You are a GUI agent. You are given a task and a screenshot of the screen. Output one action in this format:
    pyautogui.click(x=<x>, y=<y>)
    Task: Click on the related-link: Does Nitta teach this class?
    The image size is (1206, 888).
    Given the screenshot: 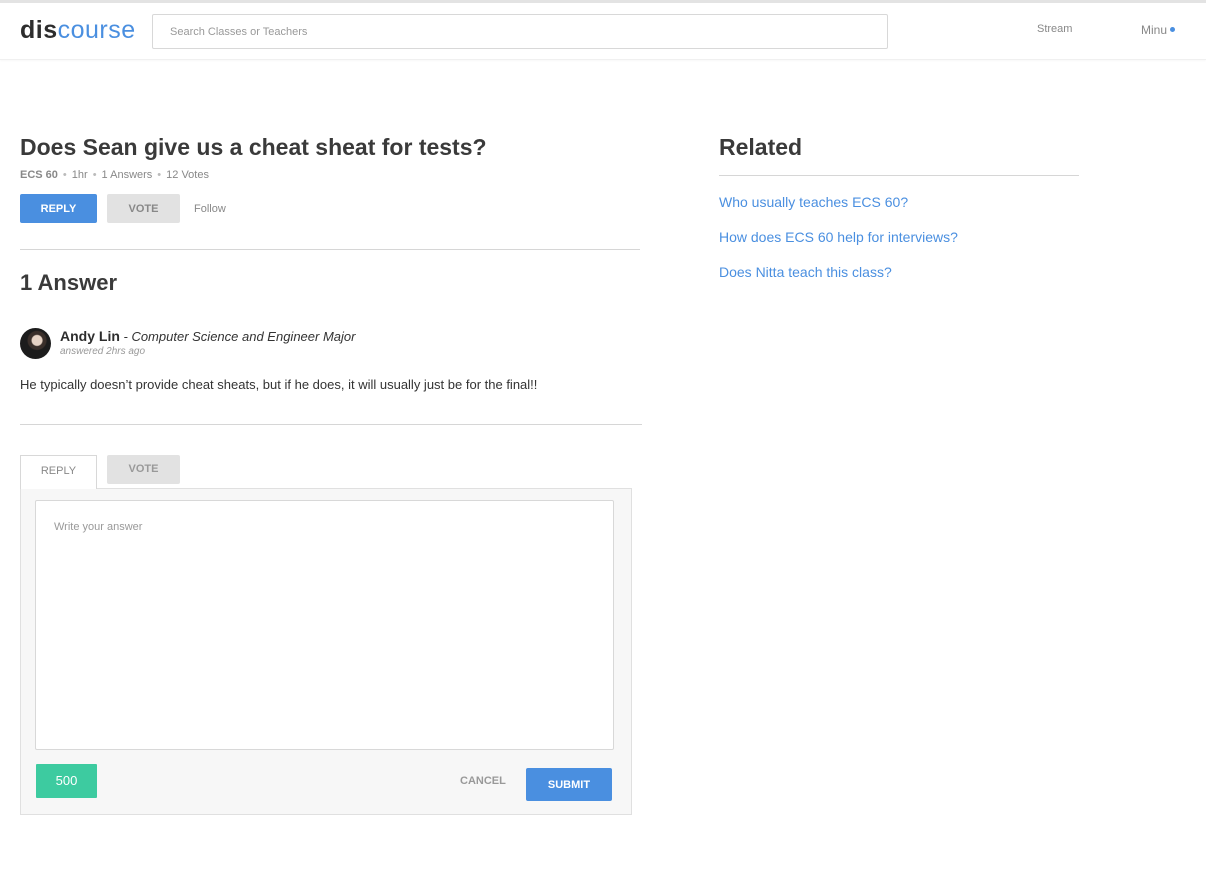 What is the action you would take?
    pyautogui.click(x=805, y=272)
    